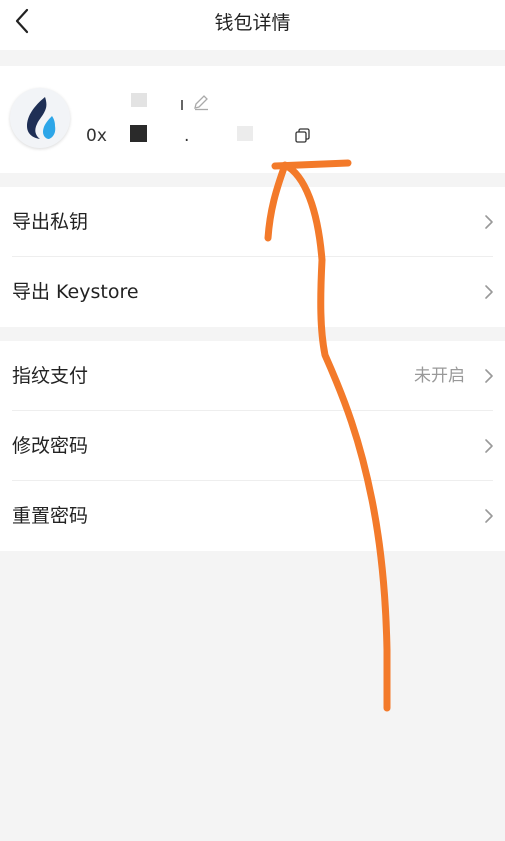  I want to click on edit-name-button, so click(201, 102).